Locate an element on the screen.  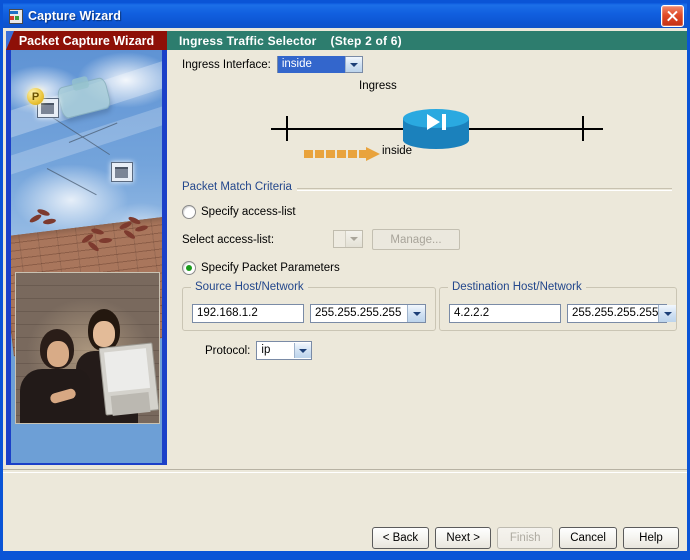
finish-button: Finish is located at coordinates (525, 538).